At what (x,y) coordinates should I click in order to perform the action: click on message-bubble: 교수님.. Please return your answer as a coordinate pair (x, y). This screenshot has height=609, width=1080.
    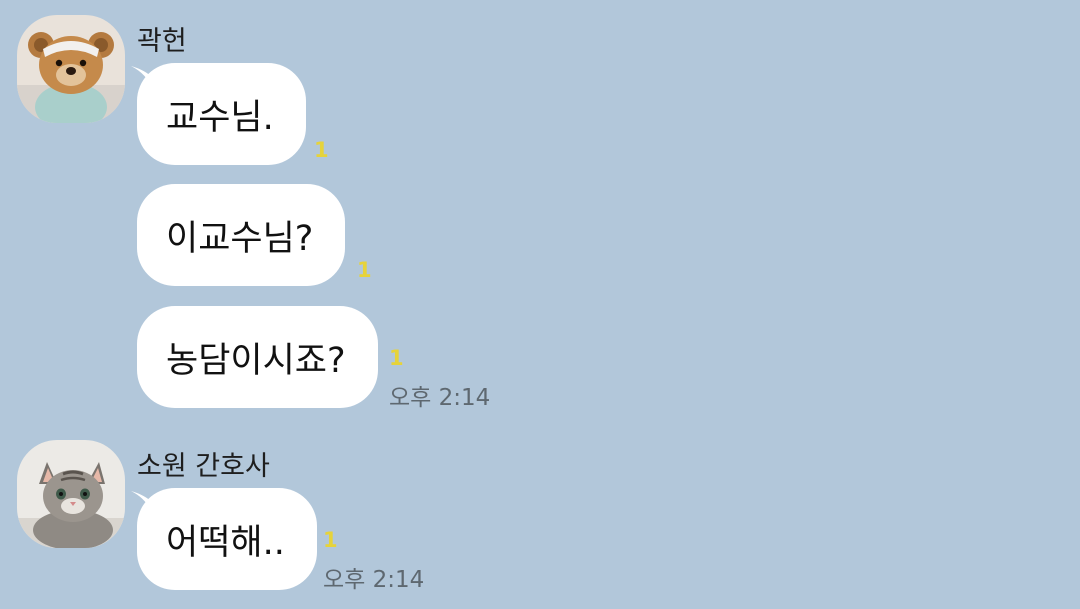
    Looking at the image, I should click on (221, 114).